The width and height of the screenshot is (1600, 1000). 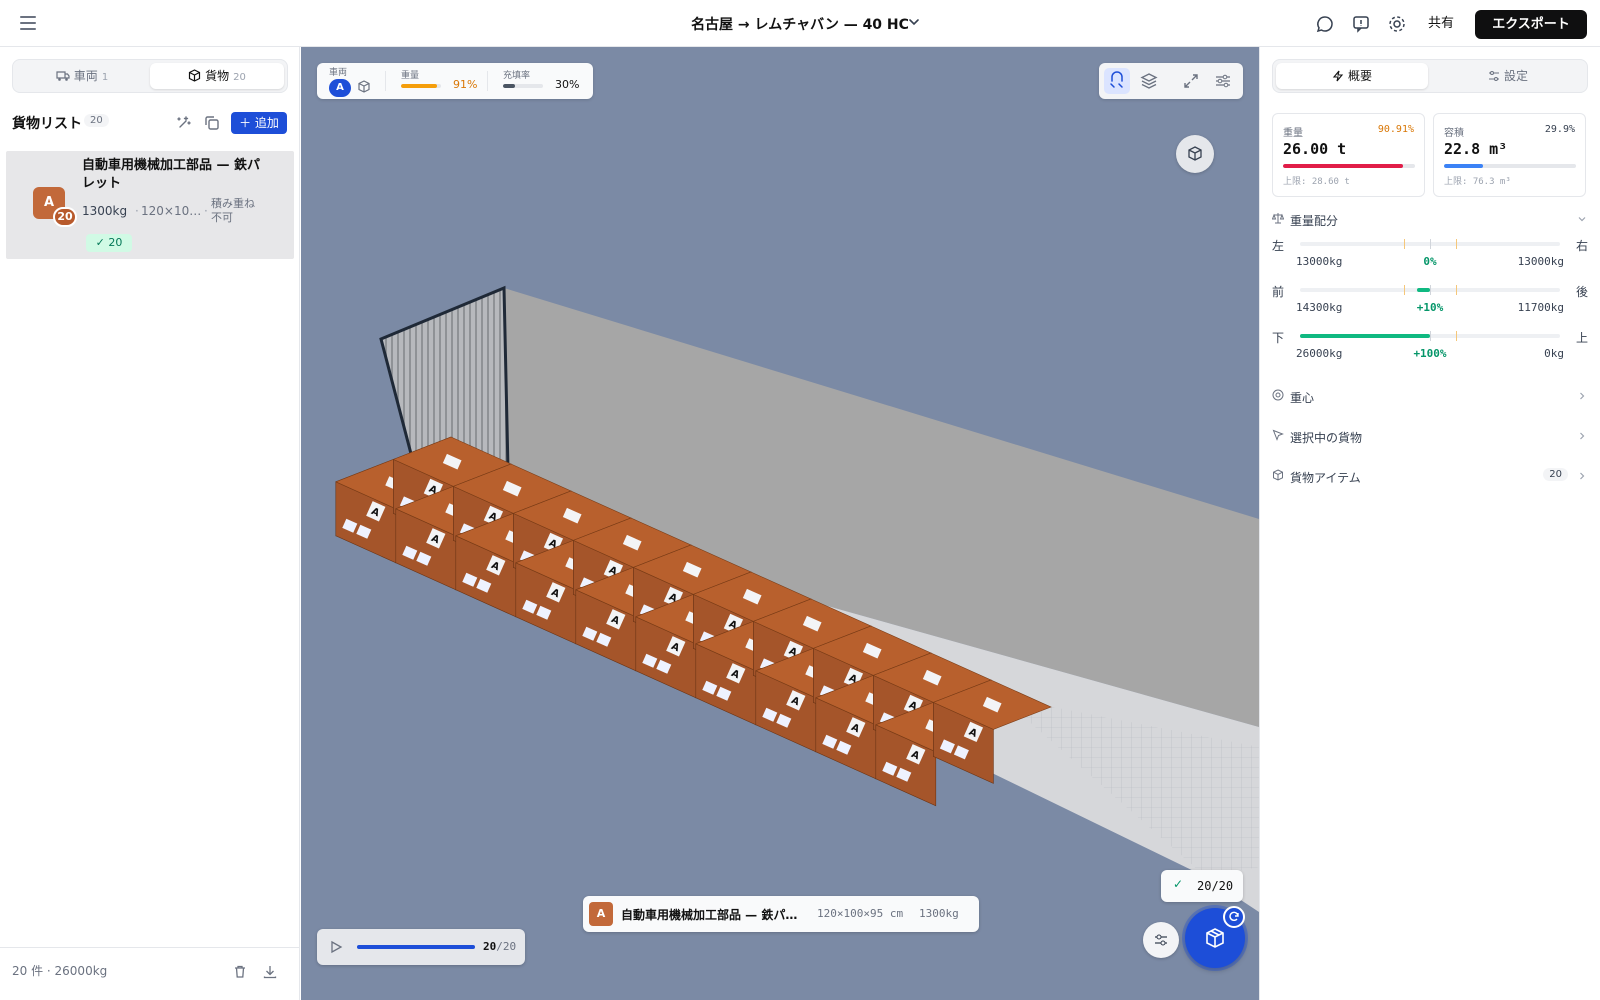 What do you see at coordinates (410, 76) in the screenshot?
I see `weight-label: 重量` at bounding box center [410, 76].